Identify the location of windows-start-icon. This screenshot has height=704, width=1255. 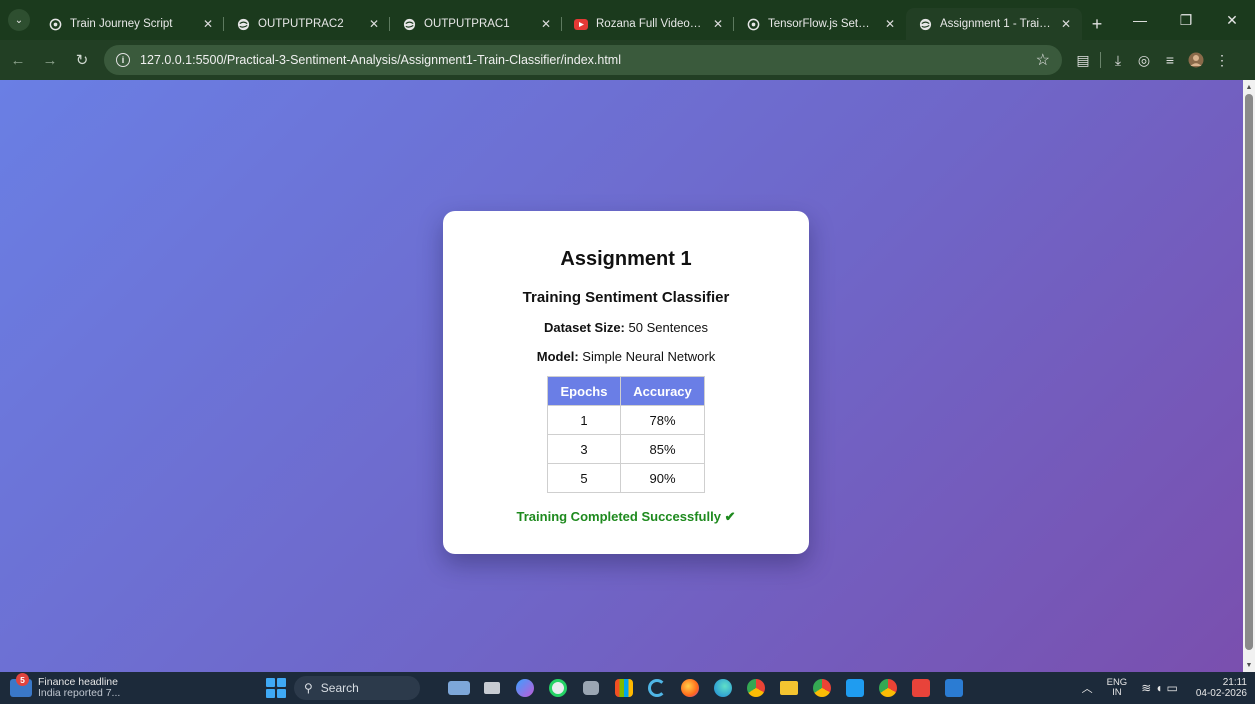
(276, 688).